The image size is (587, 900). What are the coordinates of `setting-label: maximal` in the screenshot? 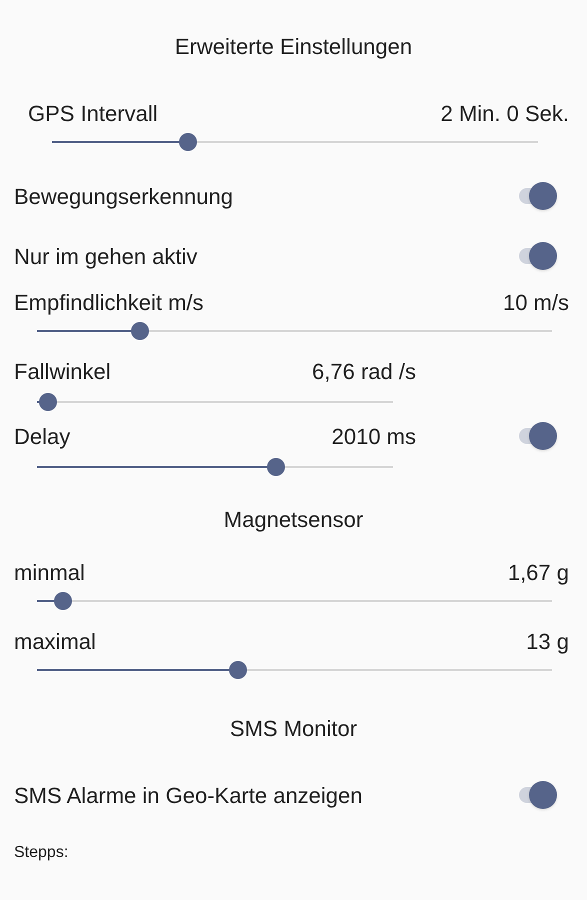 It's located at (55, 642).